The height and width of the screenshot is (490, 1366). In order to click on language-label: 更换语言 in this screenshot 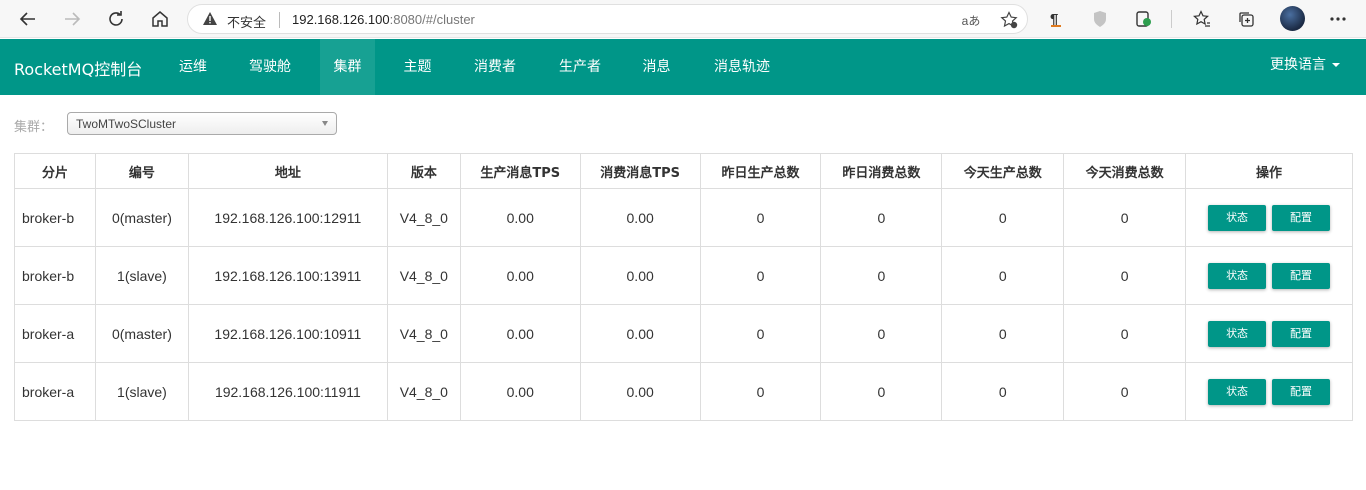, I will do `click(1298, 65)`.